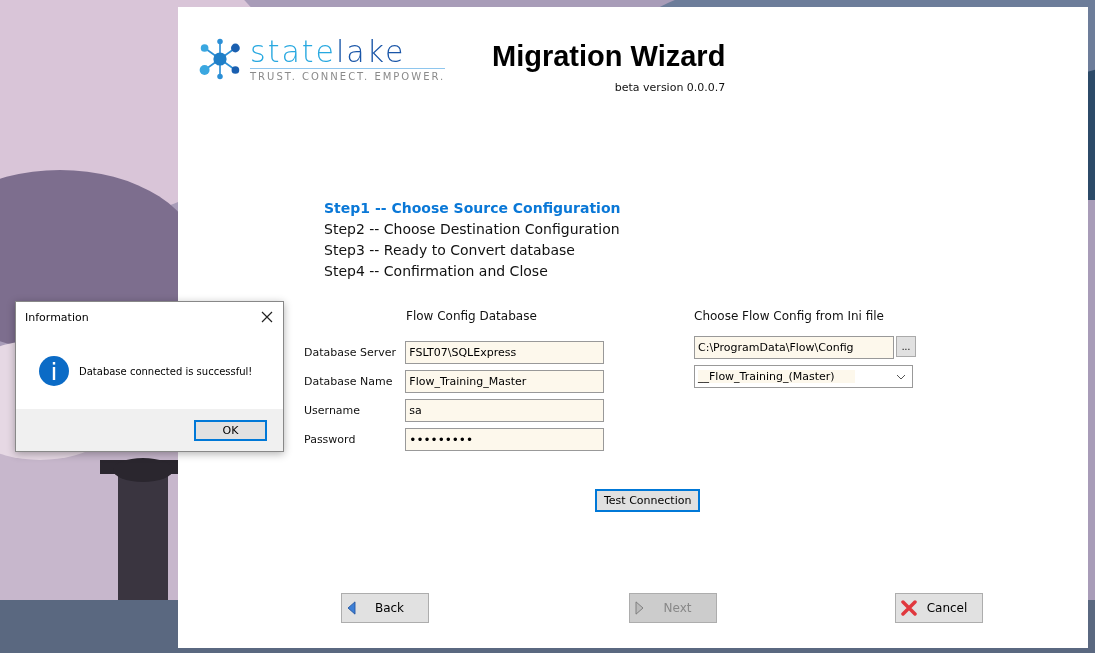 The height and width of the screenshot is (653, 1095). I want to click on config-dropdown: __Flow_Training_(Master), so click(803, 376).